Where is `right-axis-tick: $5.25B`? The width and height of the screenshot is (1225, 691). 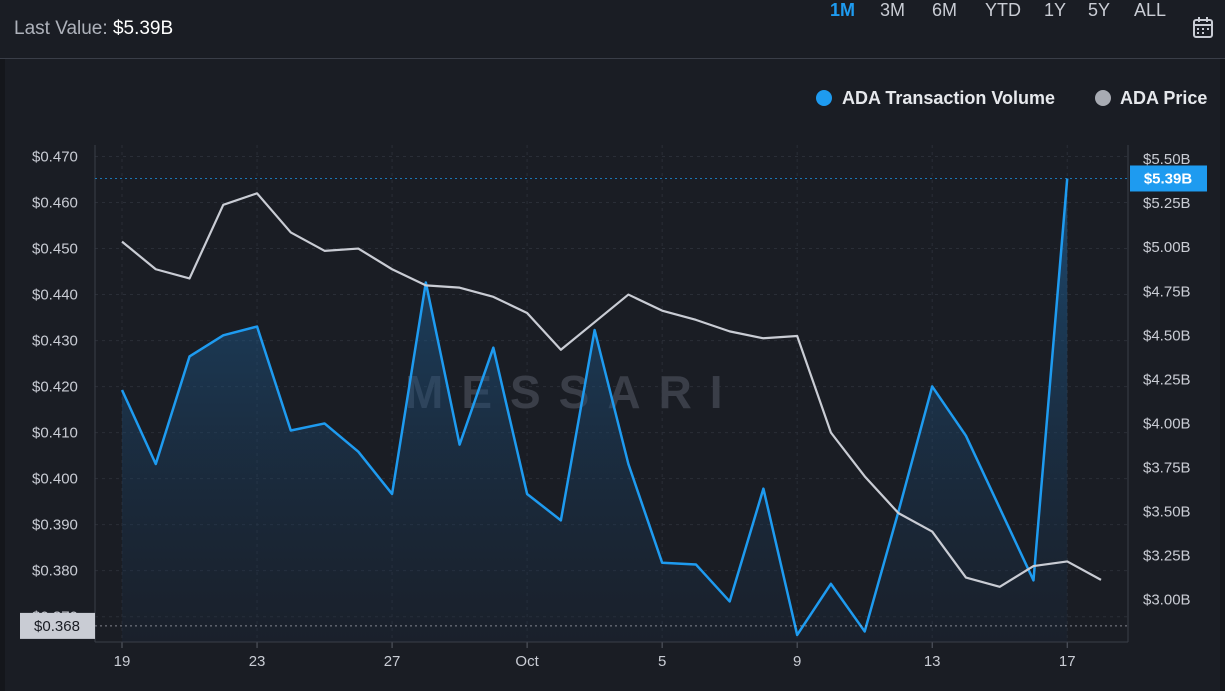
right-axis-tick: $5.25B is located at coordinates (1167, 203).